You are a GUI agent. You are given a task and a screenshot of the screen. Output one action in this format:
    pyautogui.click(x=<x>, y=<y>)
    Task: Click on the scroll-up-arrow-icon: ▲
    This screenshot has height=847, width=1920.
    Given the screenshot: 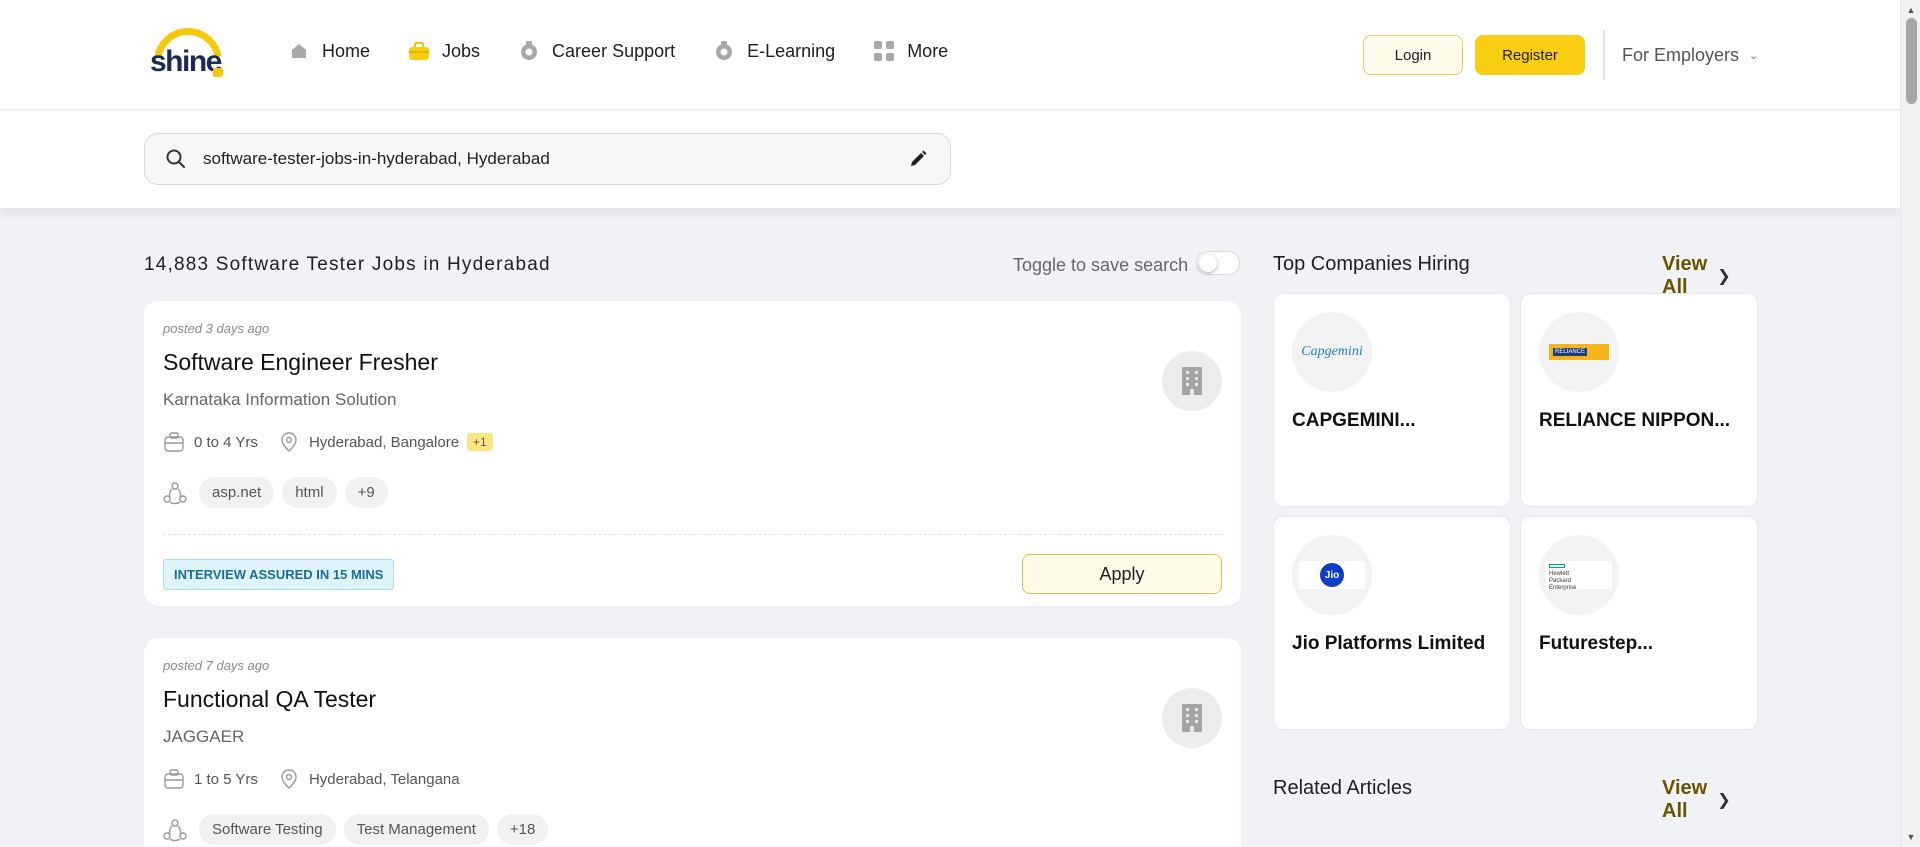 What is the action you would take?
    pyautogui.click(x=1910, y=10)
    